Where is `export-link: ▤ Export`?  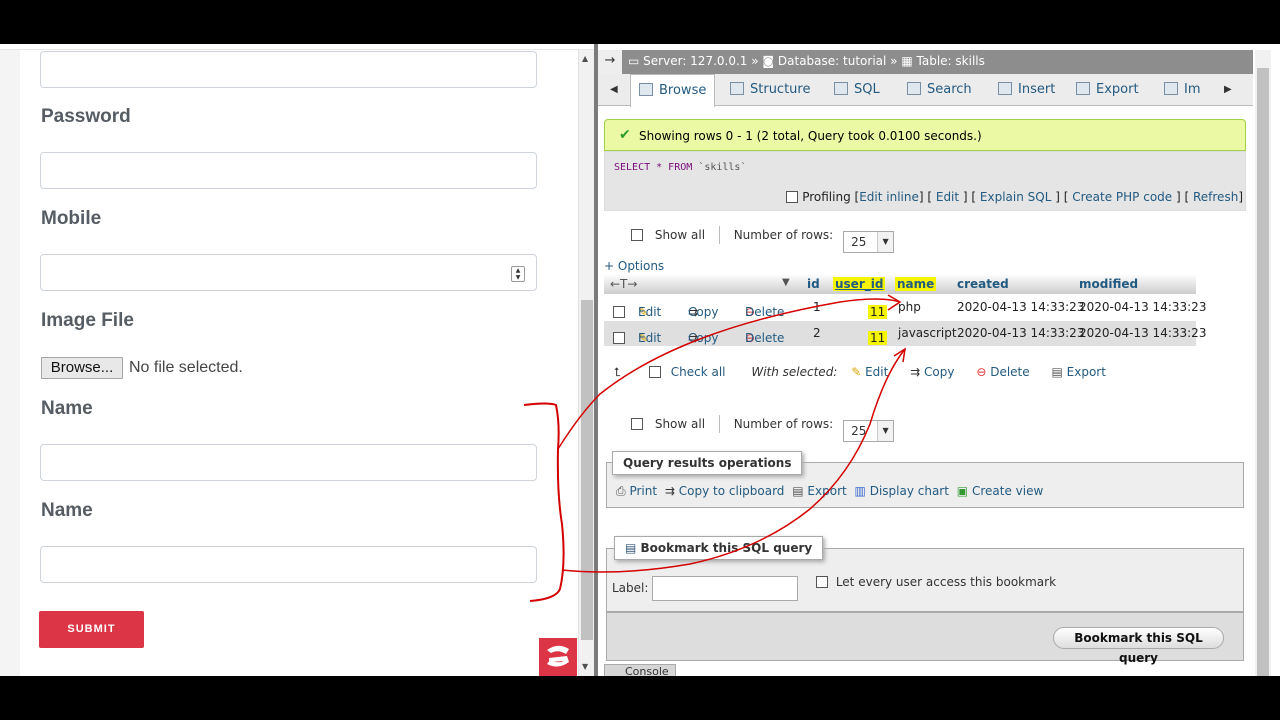
export-link: ▤ Export is located at coordinates (819, 491).